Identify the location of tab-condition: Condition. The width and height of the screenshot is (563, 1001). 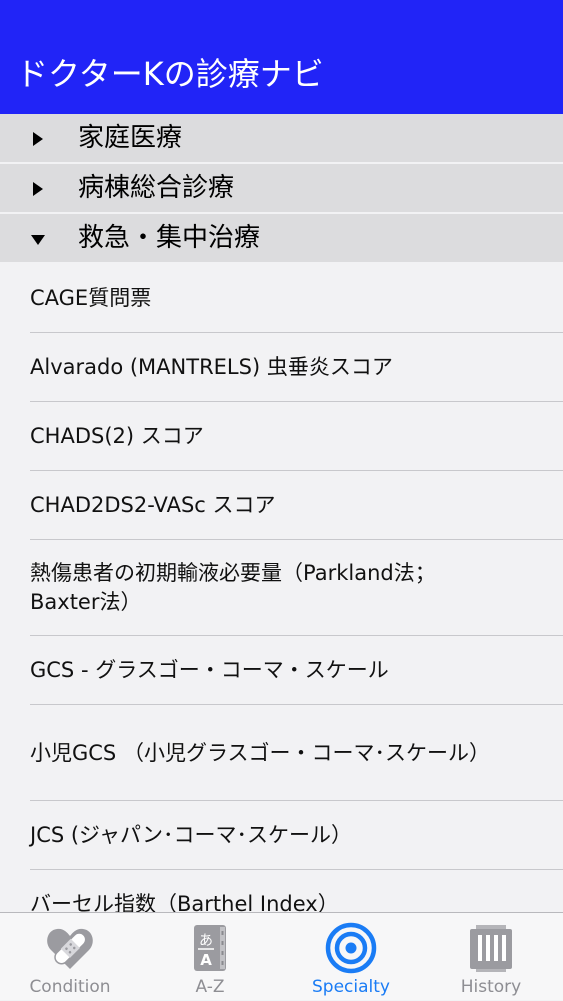
(70, 957).